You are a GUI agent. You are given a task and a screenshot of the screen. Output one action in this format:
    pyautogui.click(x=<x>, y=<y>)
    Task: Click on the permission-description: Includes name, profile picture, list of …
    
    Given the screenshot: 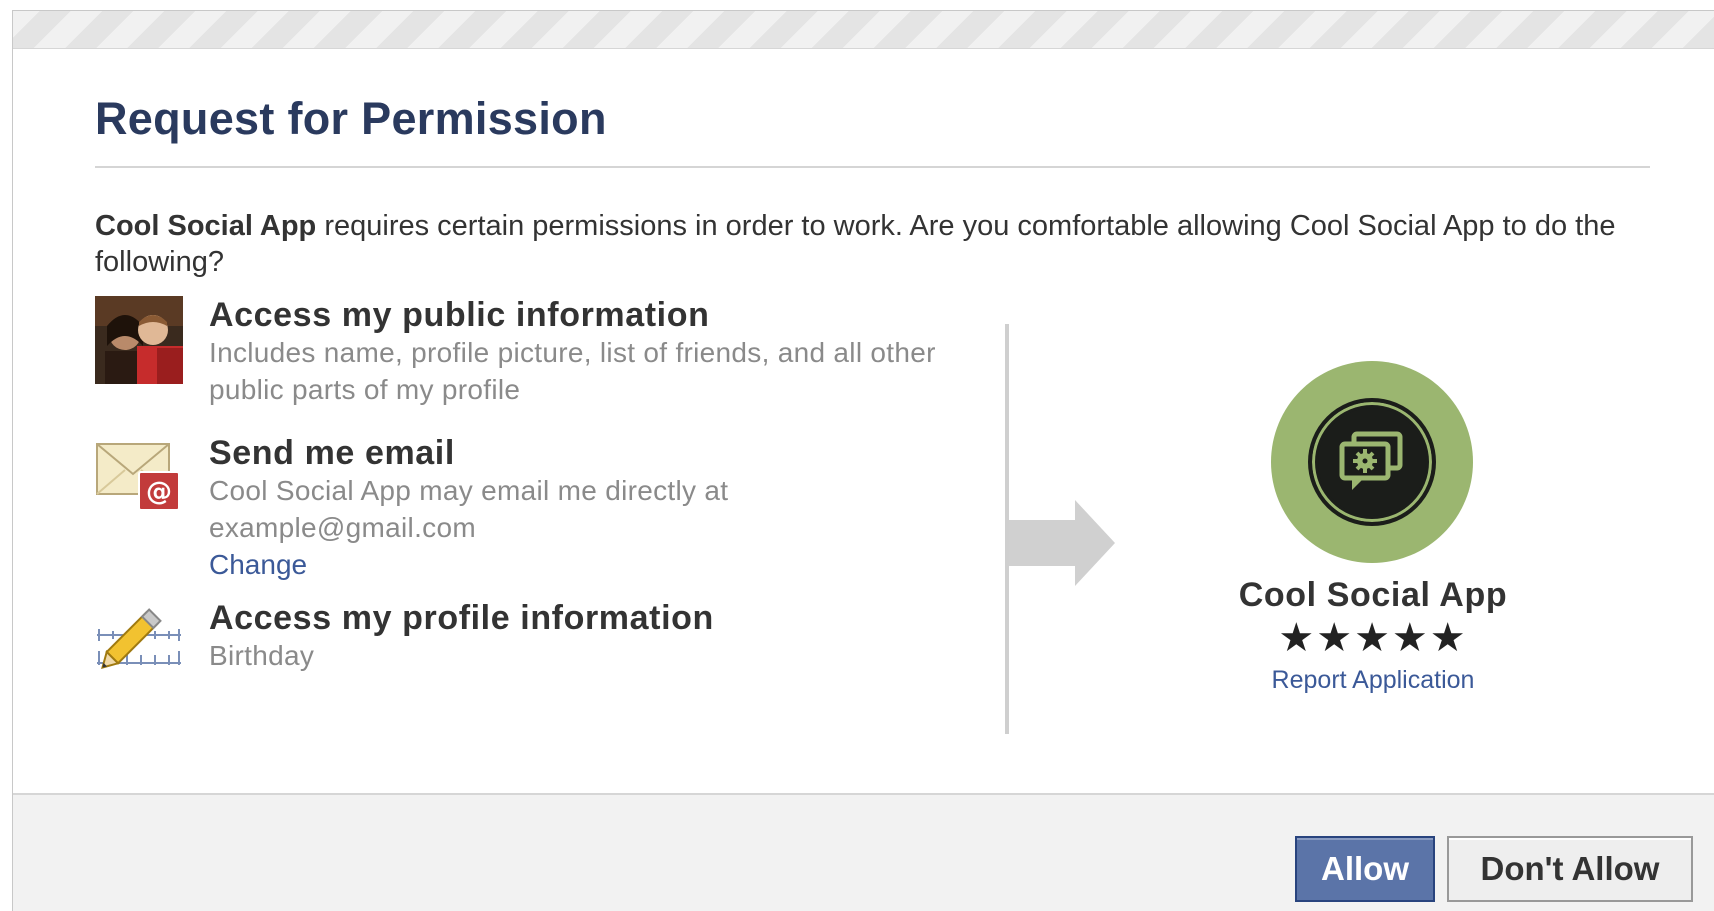 What is the action you would take?
    pyautogui.click(x=572, y=371)
    